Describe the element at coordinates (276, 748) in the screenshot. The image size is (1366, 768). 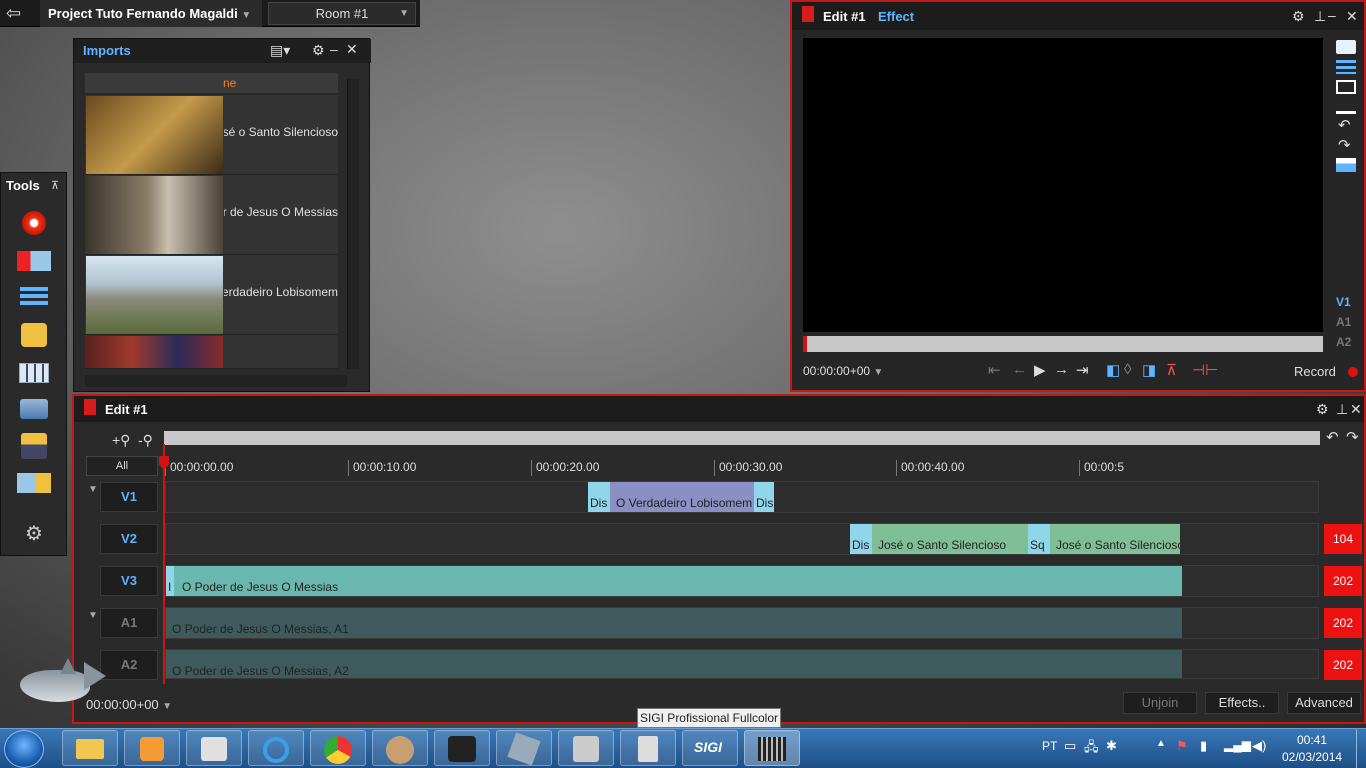
I see `internet-explorer-icon` at that location.